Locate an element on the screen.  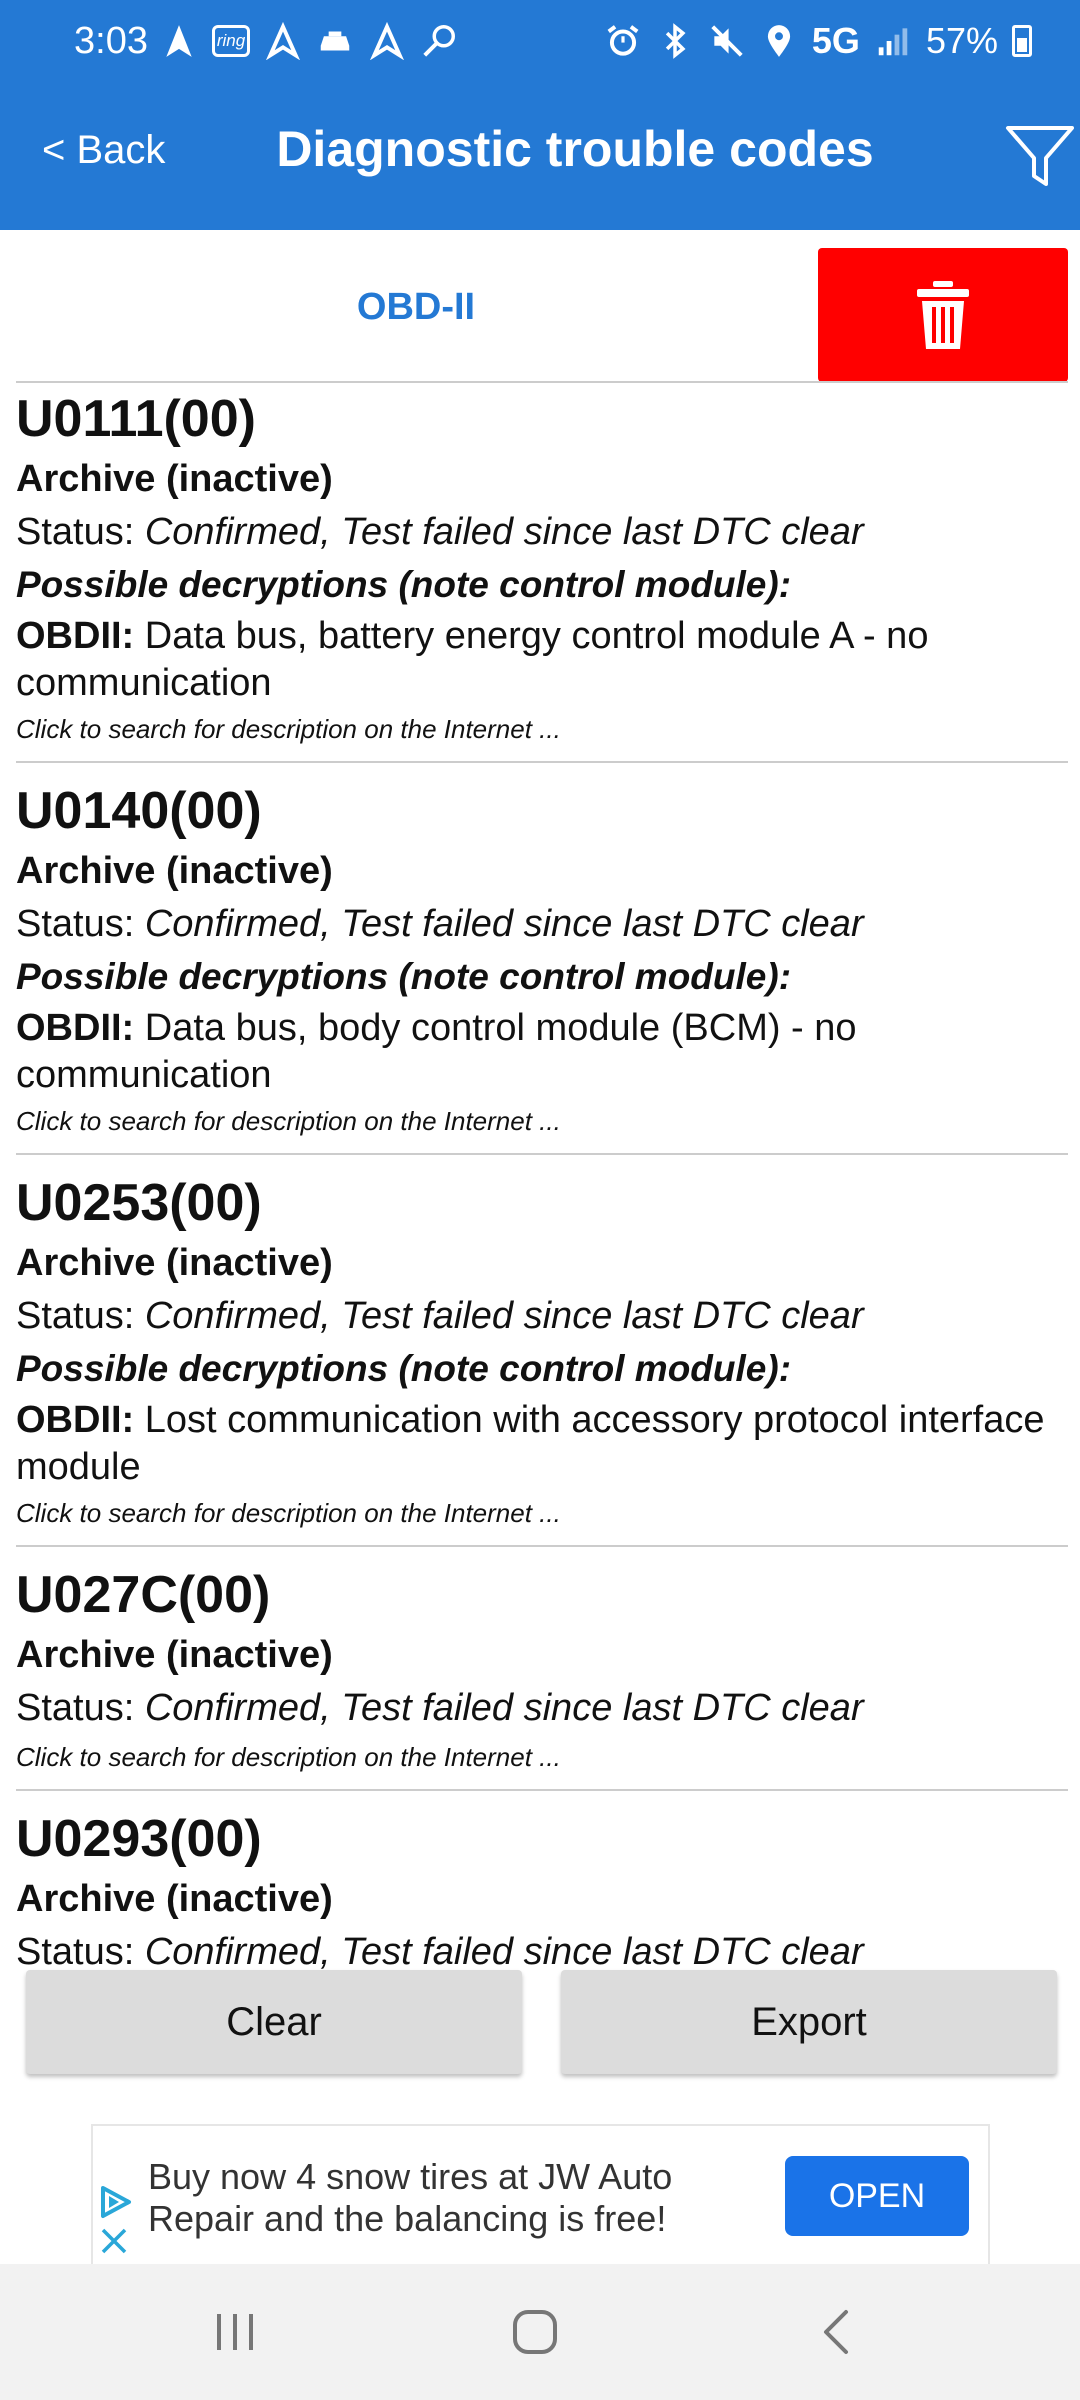
trash-icon is located at coordinates (943, 315).